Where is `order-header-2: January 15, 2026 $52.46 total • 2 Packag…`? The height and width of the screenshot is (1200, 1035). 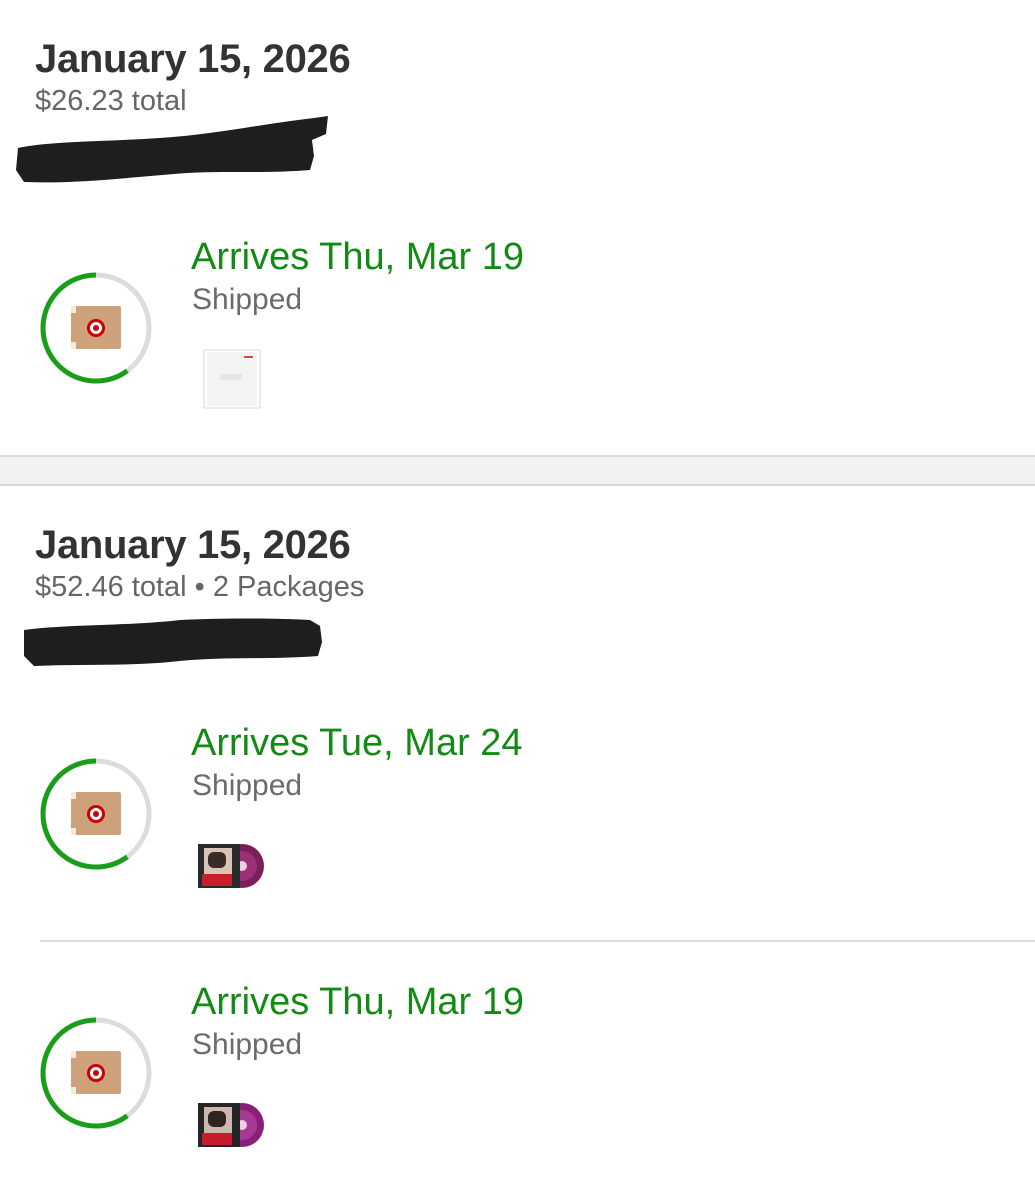 order-header-2: January 15, 2026 $52.46 total • 2 Packag… is located at coordinates (199, 563).